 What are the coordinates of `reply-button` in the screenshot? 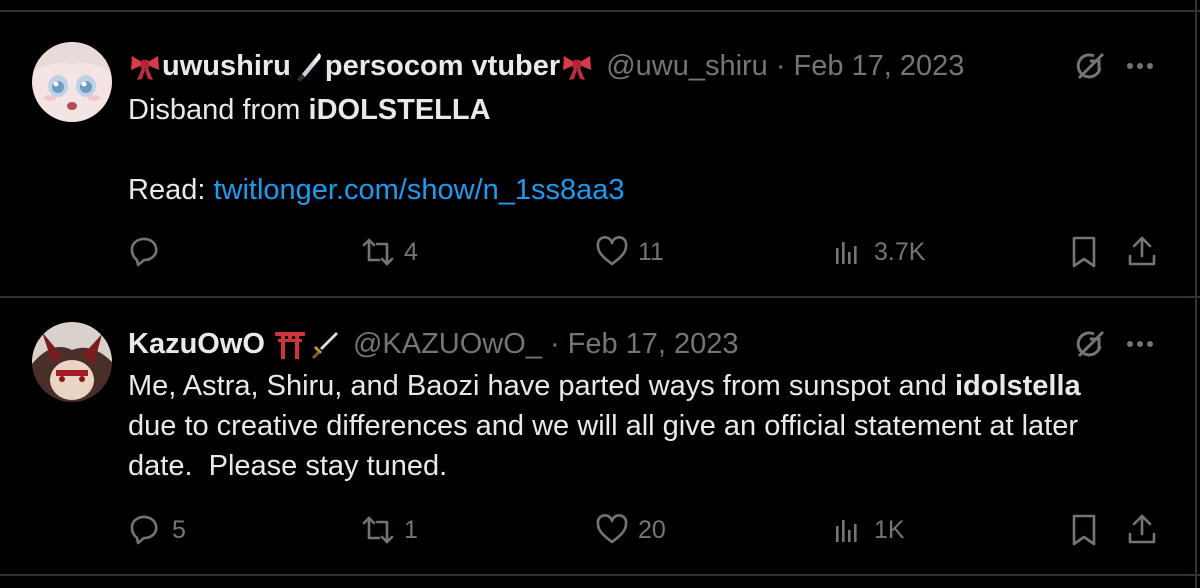 It's located at (146, 252).